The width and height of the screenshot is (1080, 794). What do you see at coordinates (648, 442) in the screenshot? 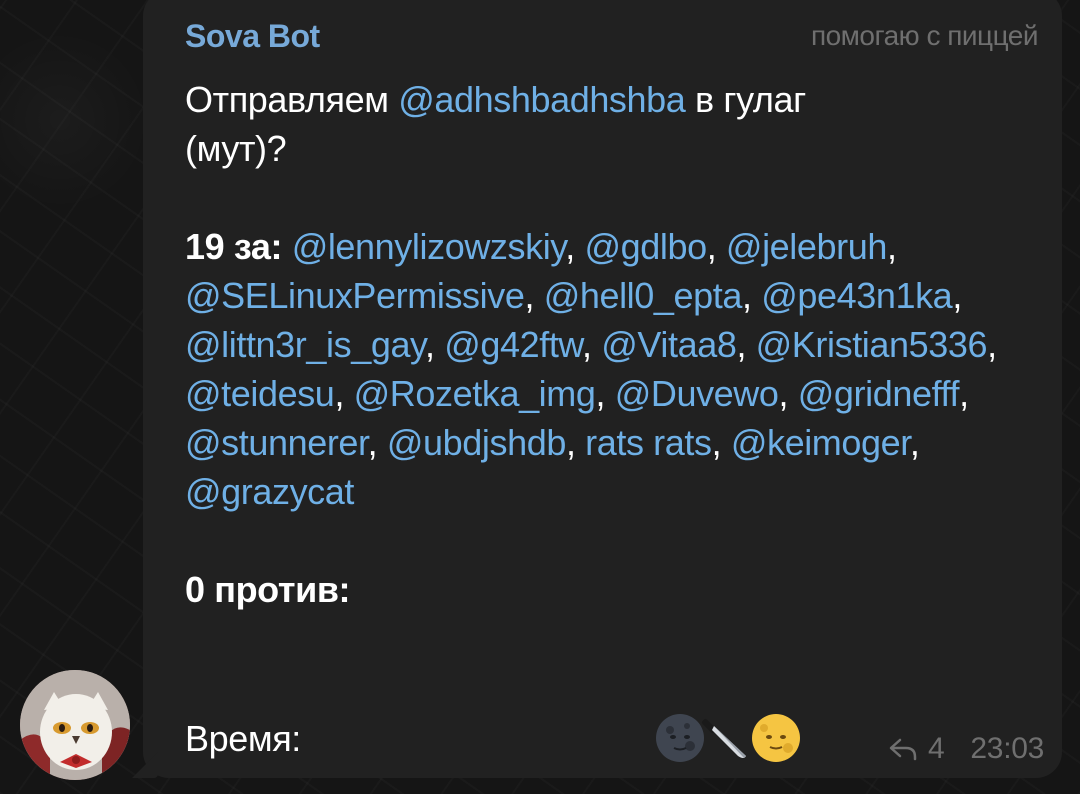
I see `voter-mention-link: rats rats` at bounding box center [648, 442].